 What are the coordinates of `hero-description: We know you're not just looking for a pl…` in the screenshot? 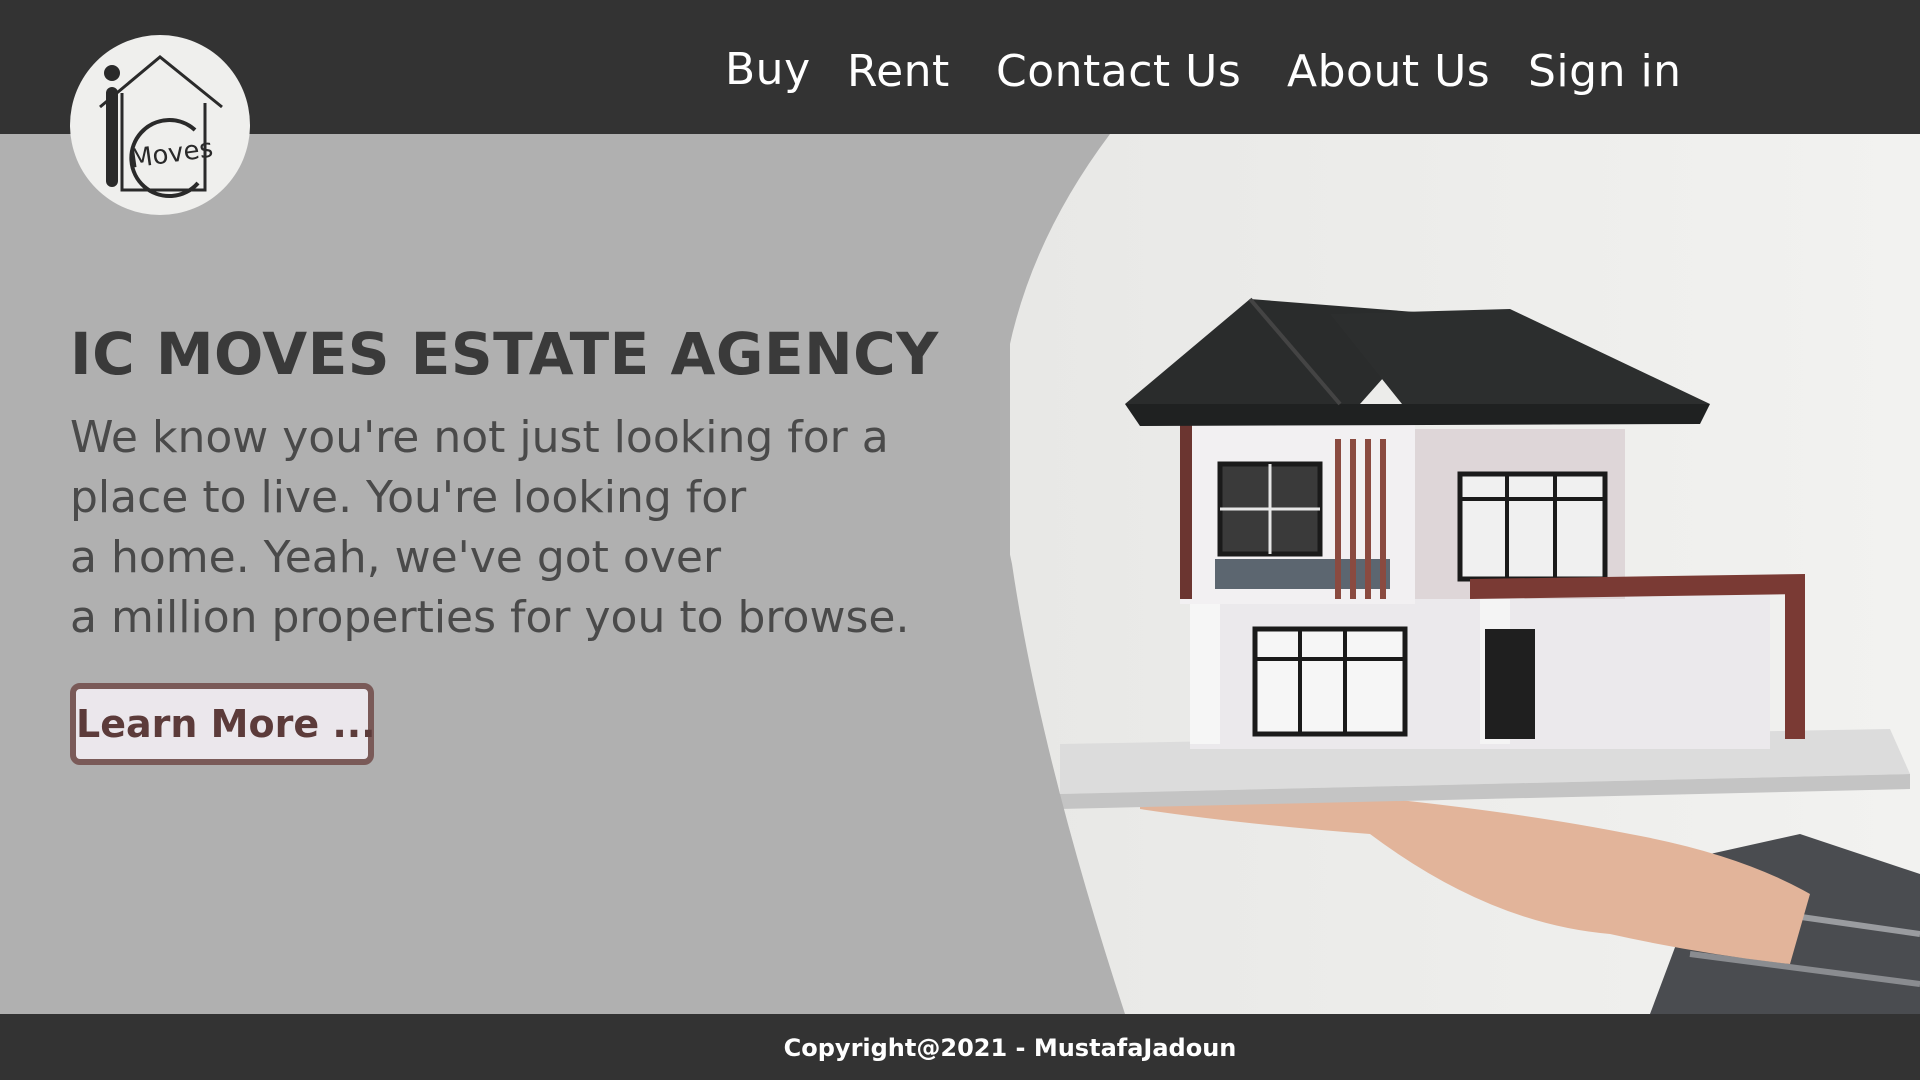 It's located at (489, 528).